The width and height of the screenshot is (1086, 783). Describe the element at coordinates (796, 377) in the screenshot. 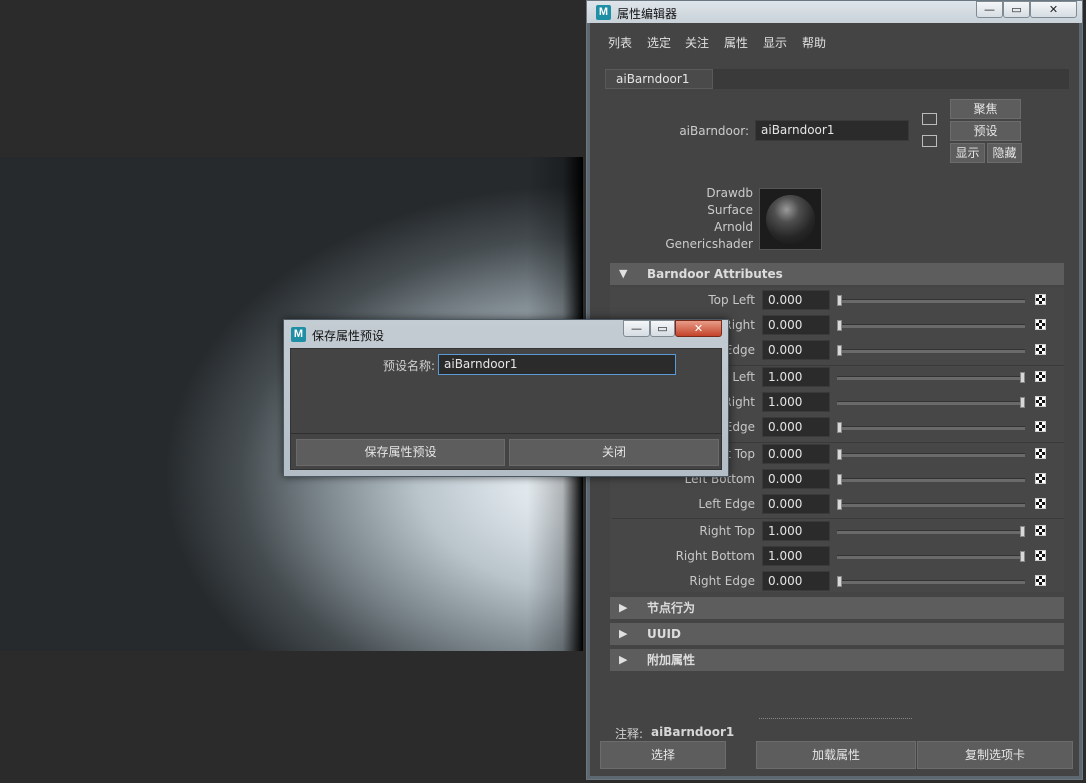

I see `attr-field-bottom-left: 1.000` at that location.